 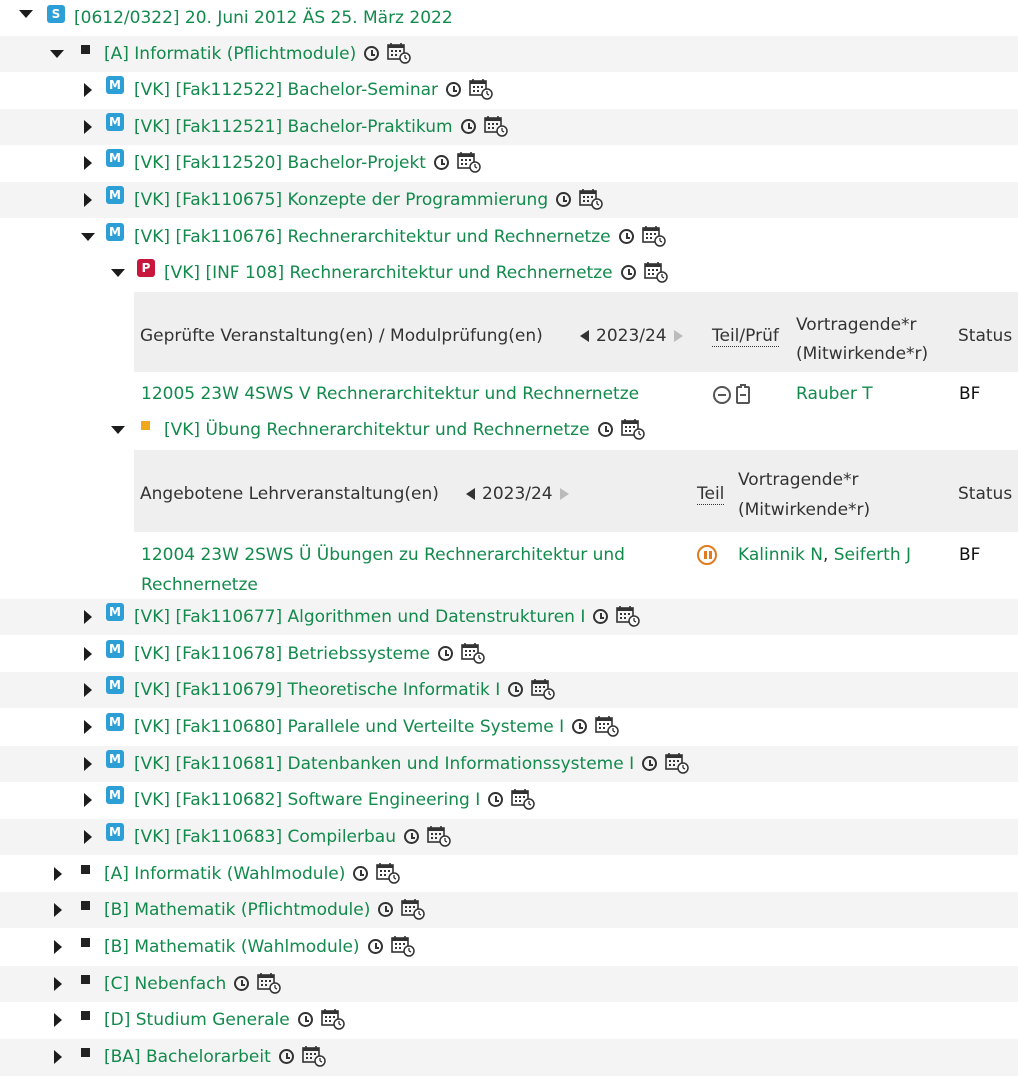 I want to click on tree-label-group: [D] Studium Generale, so click(x=224, y=1020).